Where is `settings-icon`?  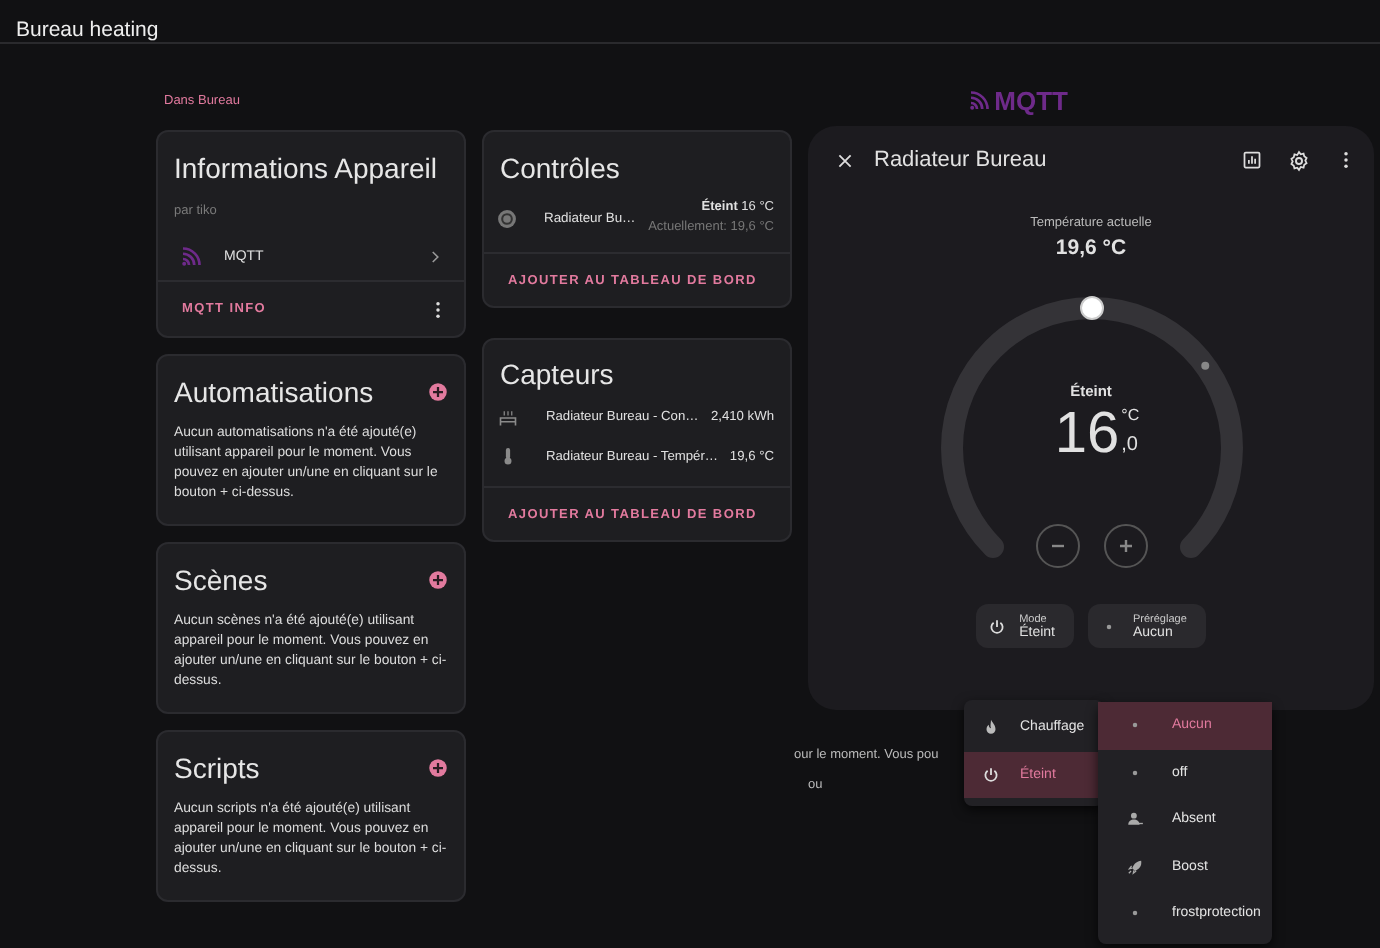 settings-icon is located at coordinates (1299, 160).